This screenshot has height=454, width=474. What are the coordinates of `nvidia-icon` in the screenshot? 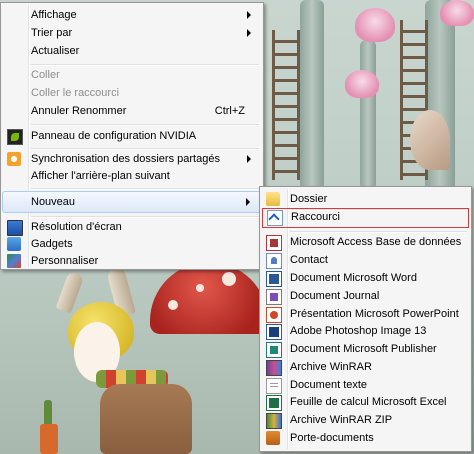 It's located at (15, 137).